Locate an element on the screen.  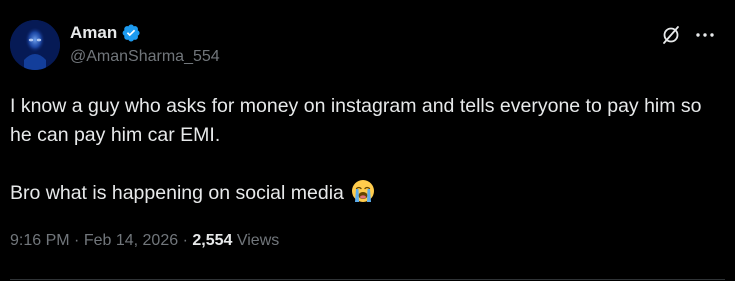
tweet-text-line2-text: Bro what is happening on social media is located at coordinates (177, 193).